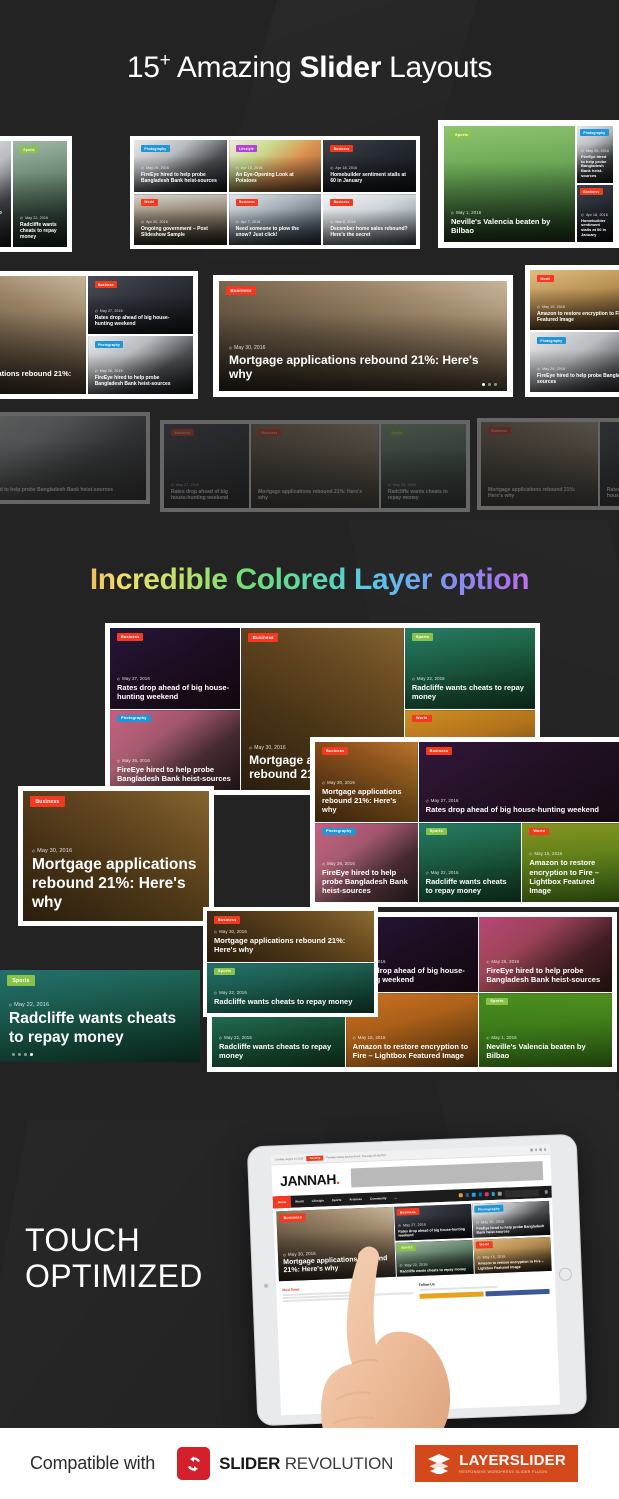 This screenshot has width=619, height=1499. I want to click on social-icon-rss, so click(460, 1195).